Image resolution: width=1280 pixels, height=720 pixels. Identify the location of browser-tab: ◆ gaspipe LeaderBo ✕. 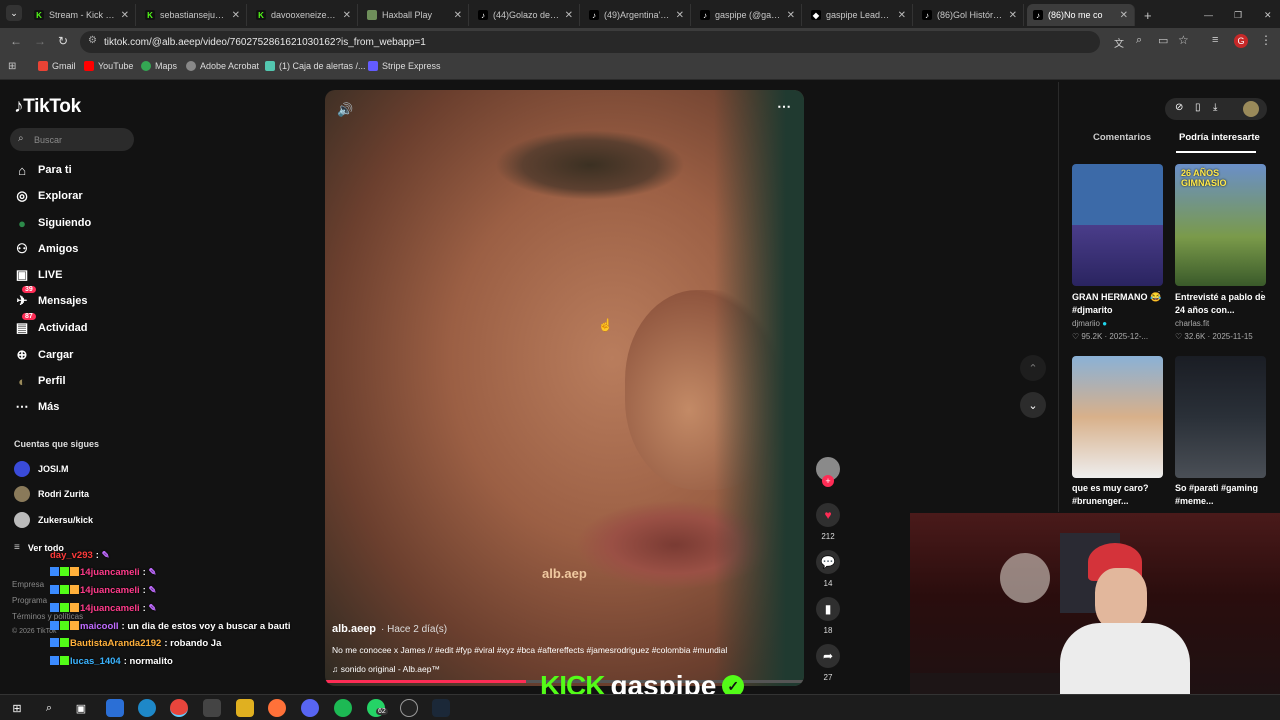
(859, 15).